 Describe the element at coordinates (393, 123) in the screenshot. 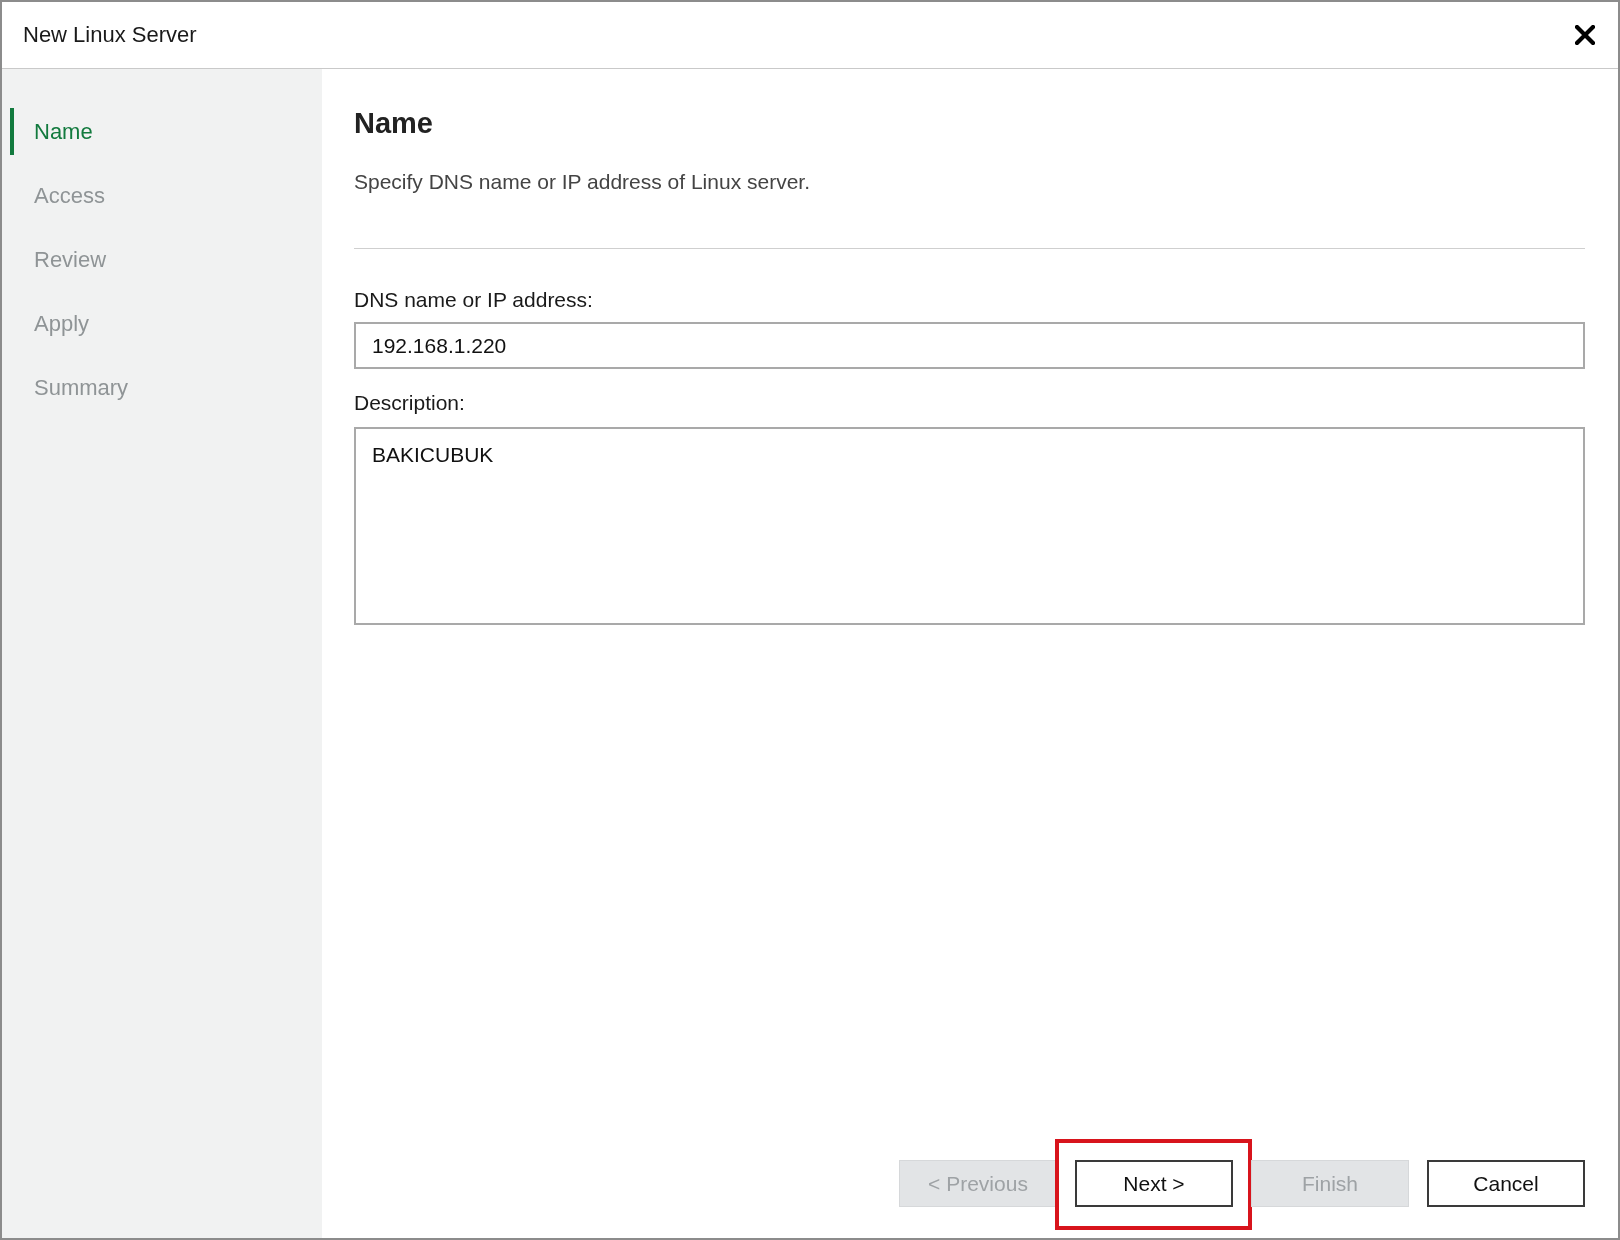

I see `page-heading: Name` at that location.